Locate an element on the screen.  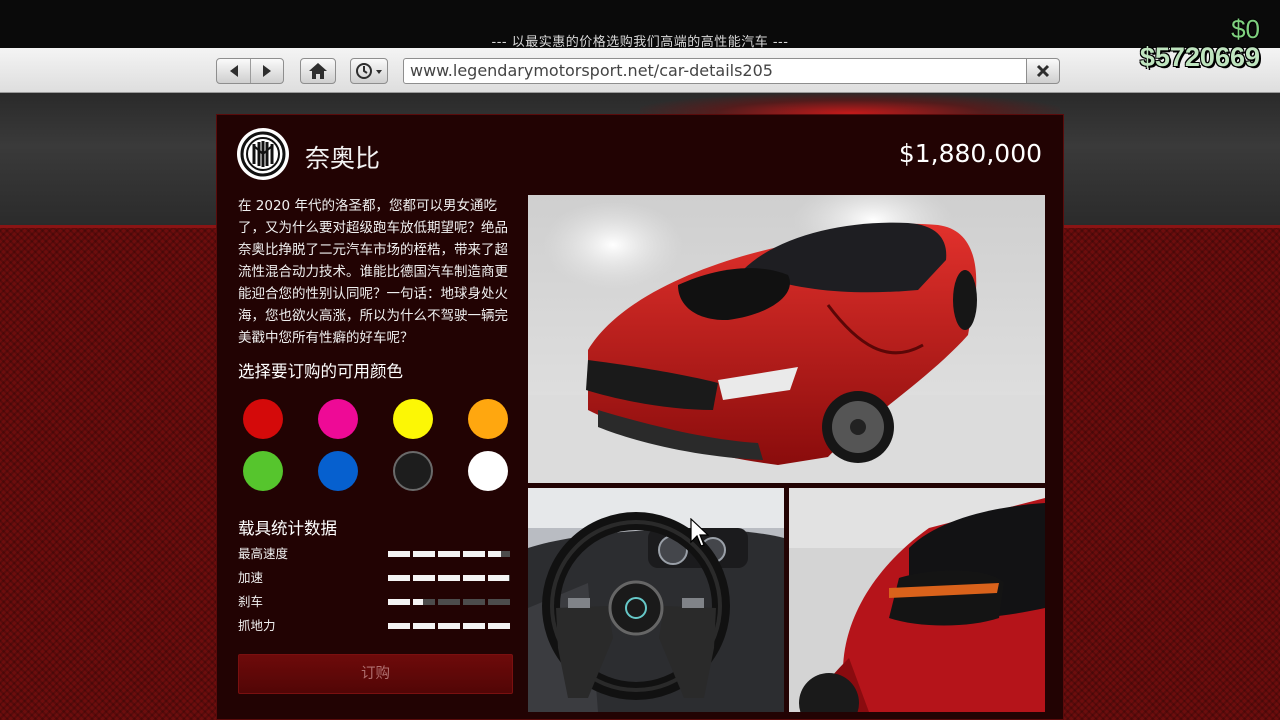
back-button is located at coordinates (233, 71).